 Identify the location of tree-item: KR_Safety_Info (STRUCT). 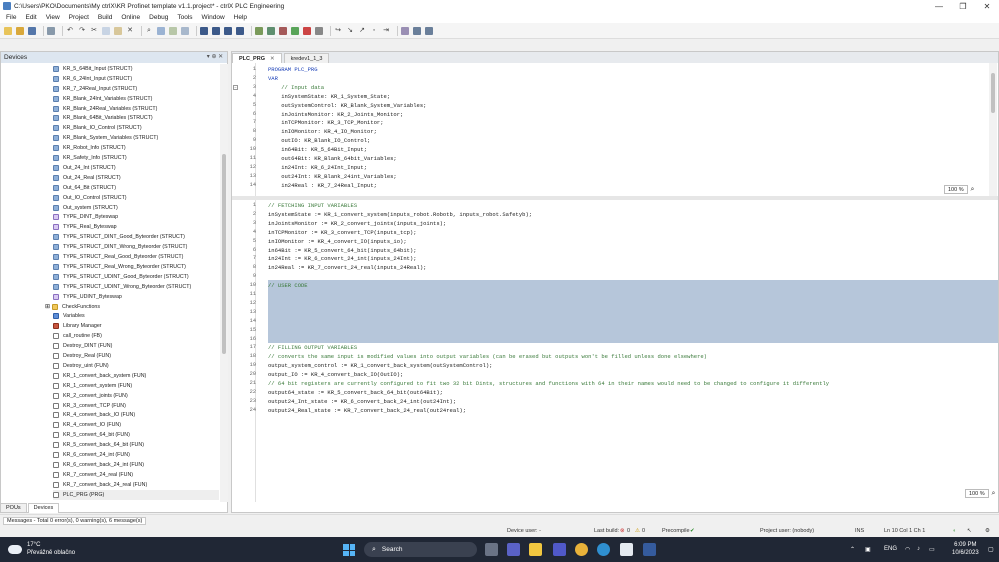
(136, 158).